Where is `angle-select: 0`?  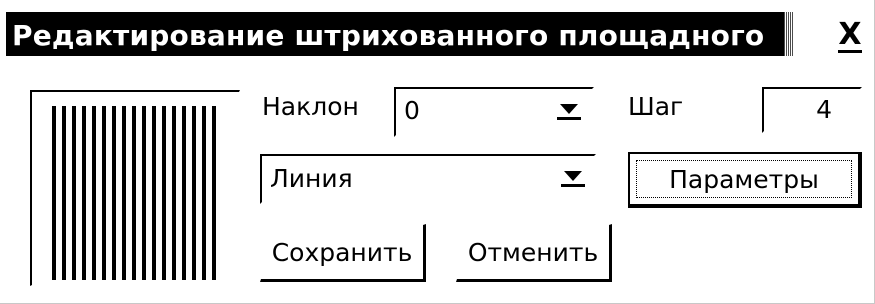 angle-select: 0 is located at coordinates (494, 112).